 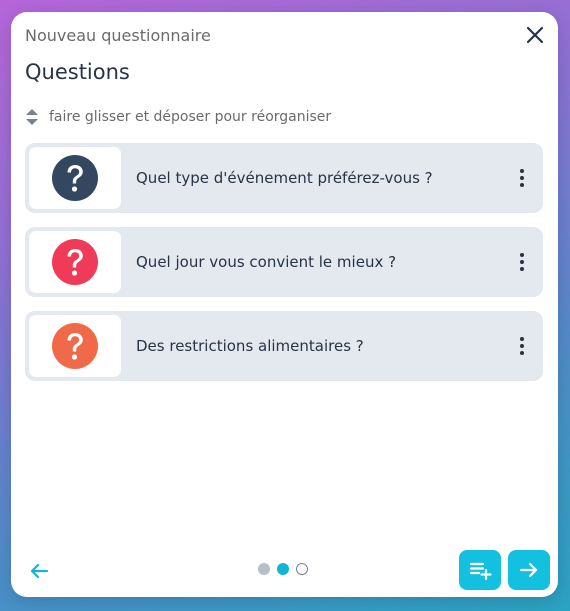 I want to click on back-button, so click(x=39, y=571).